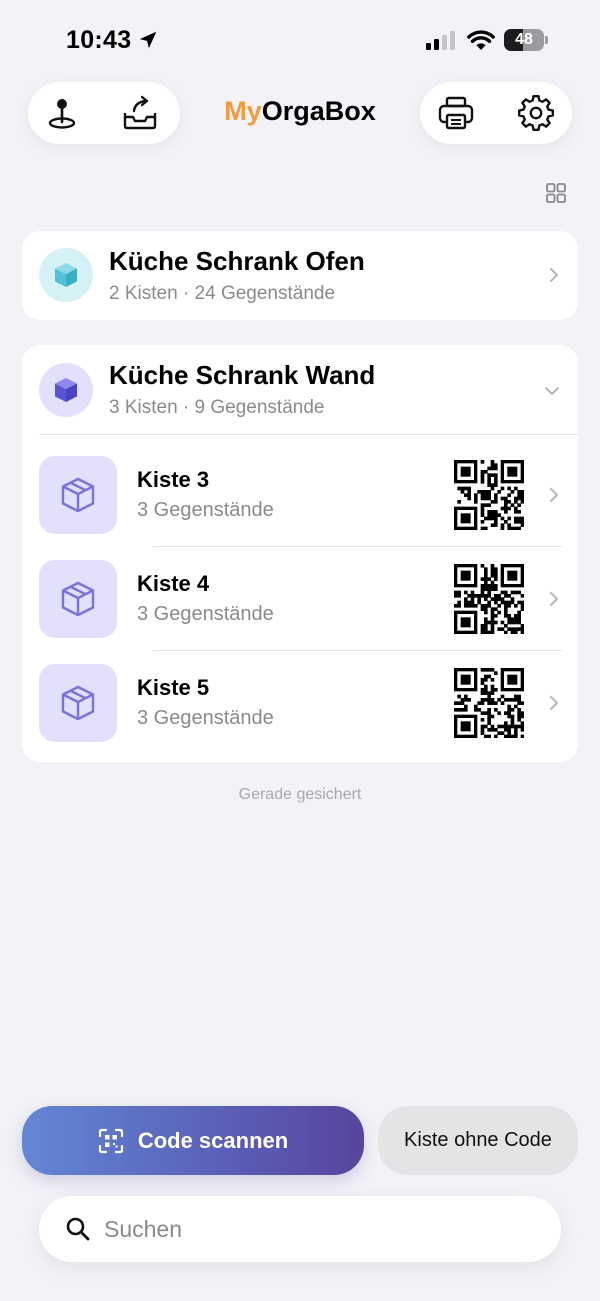  I want to click on settings-button, so click(536, 113).